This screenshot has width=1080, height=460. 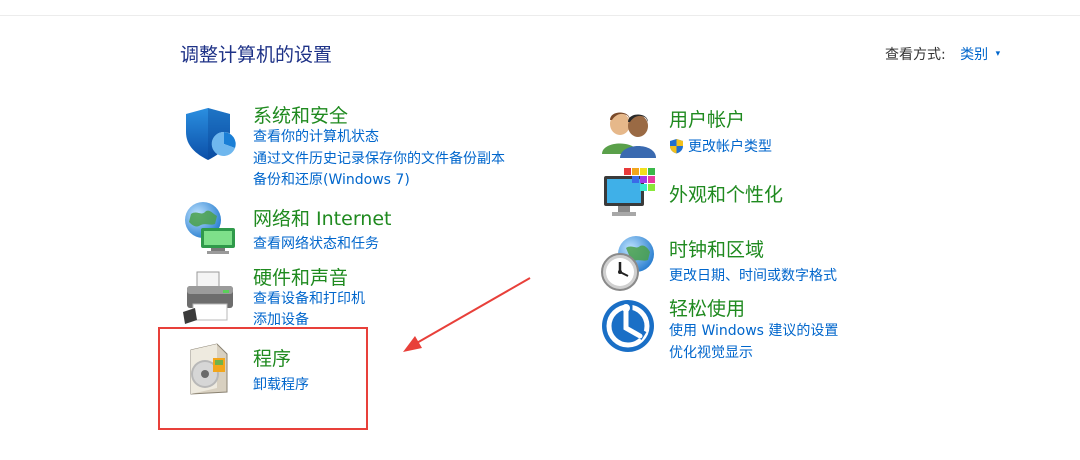 I want to click on shield-icon, so click(x=211, y=133).